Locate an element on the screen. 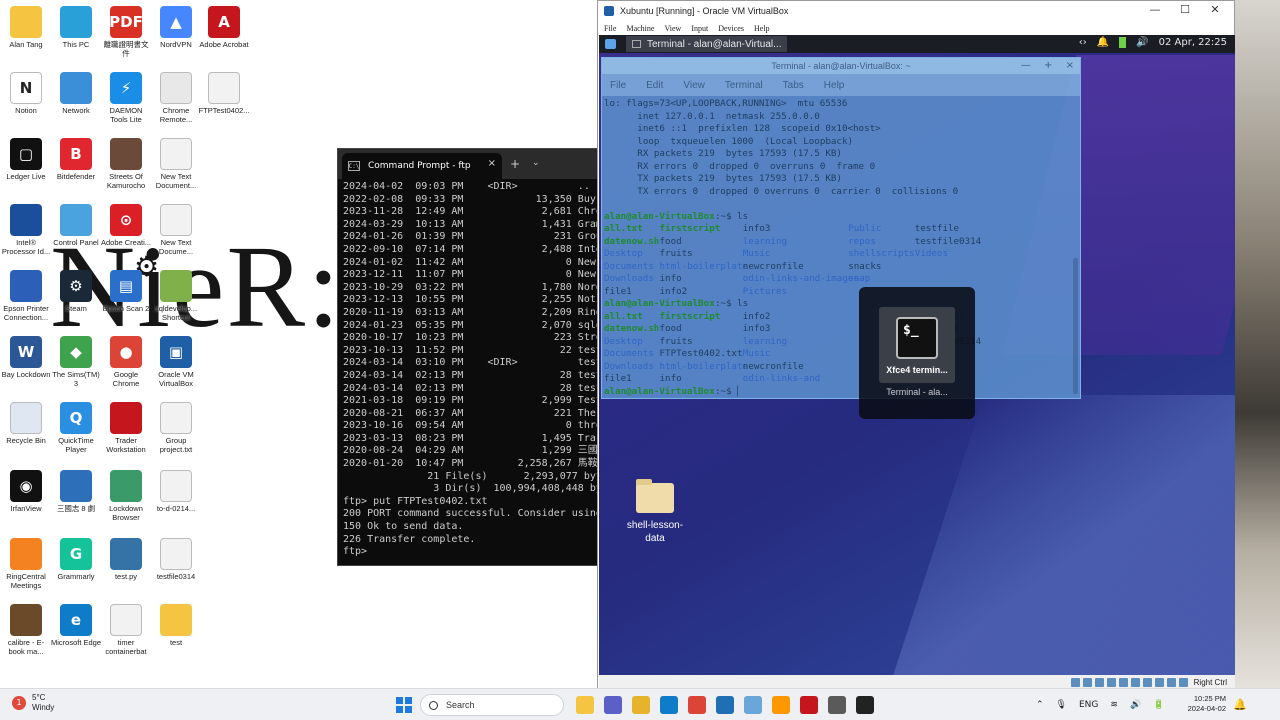 The width and height of the screenshot is (1280, 720). terminal-menu-help: Help is located at coordinates (834, 85).